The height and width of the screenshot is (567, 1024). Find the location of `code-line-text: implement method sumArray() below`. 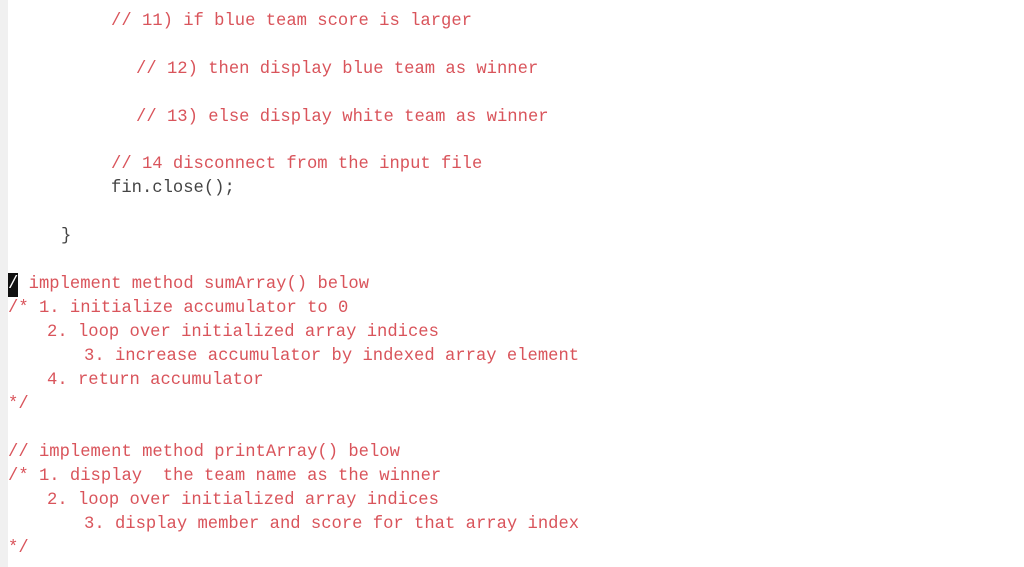

code-line-text: implement method sumArray() below is located at coordinates (194, 284).